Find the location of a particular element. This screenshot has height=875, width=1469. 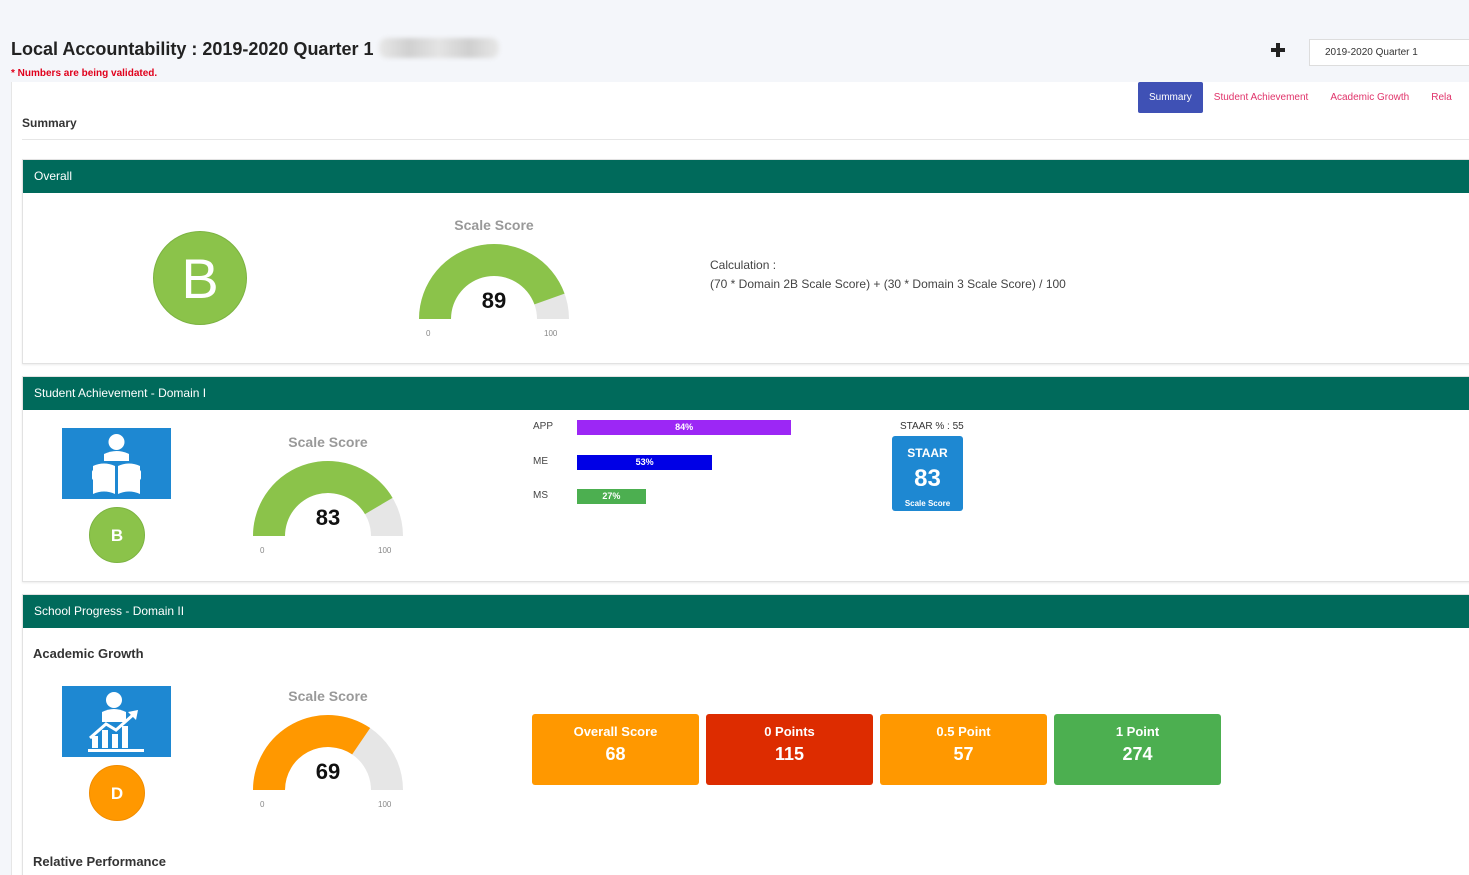

staar-value: 83 is located at coordinates (927, 478).